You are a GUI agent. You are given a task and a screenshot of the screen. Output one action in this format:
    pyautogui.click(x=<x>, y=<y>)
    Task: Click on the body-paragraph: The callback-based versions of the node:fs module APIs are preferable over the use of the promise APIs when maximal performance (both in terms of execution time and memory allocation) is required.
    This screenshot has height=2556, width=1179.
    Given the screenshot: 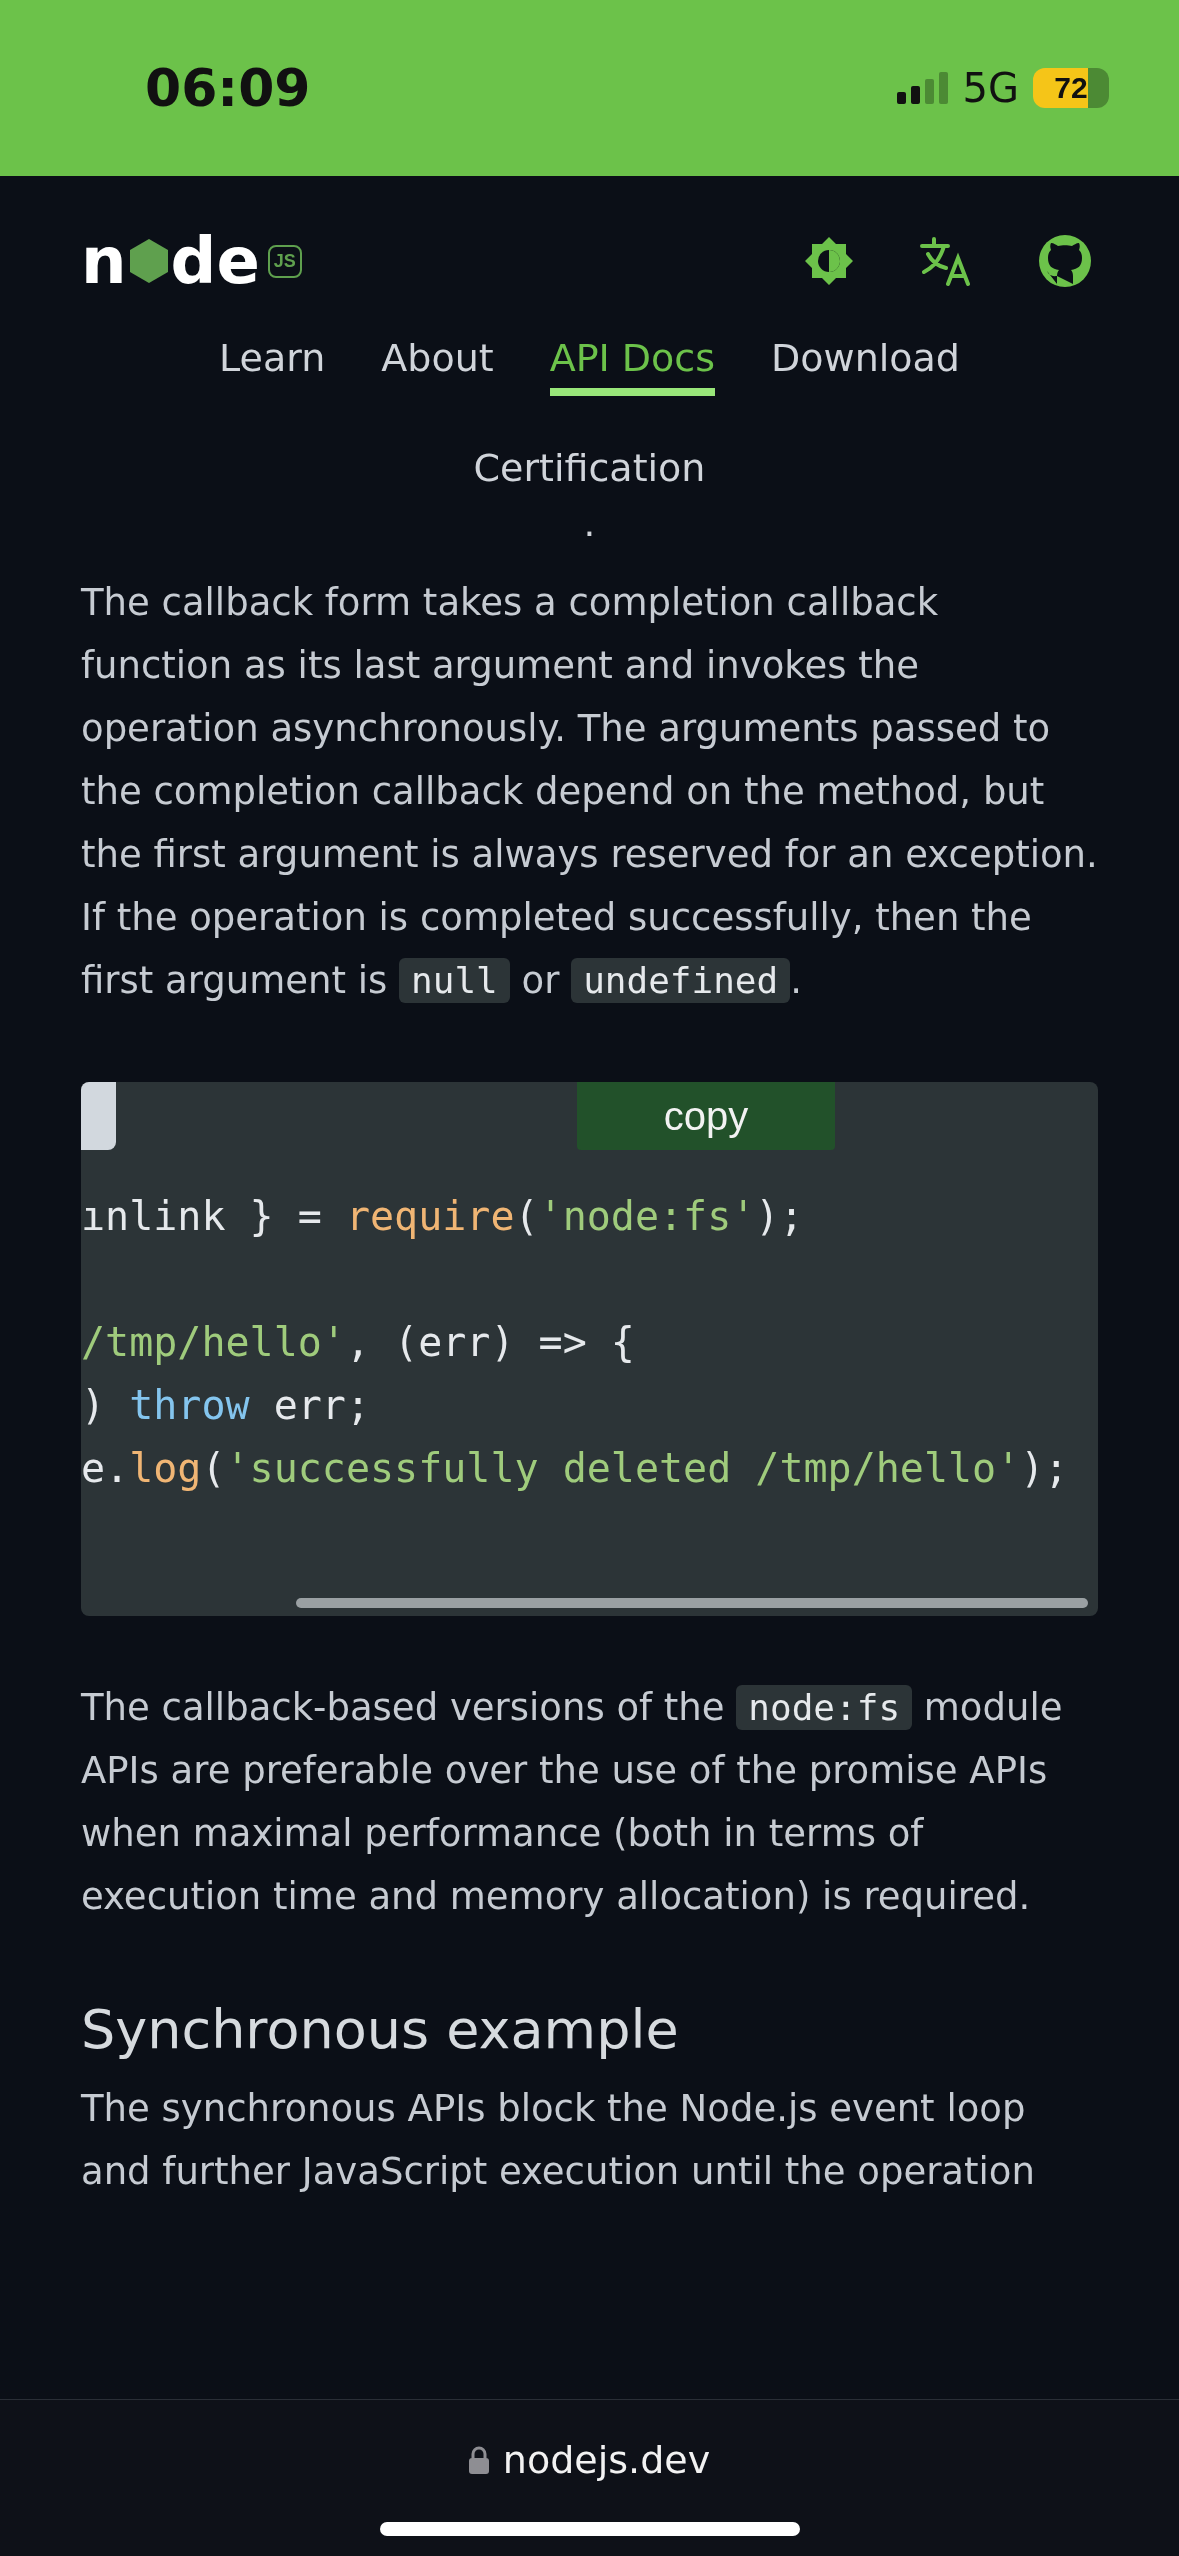 What is the action you would take?
    pyautogui.click(x=572, y=1802)
    